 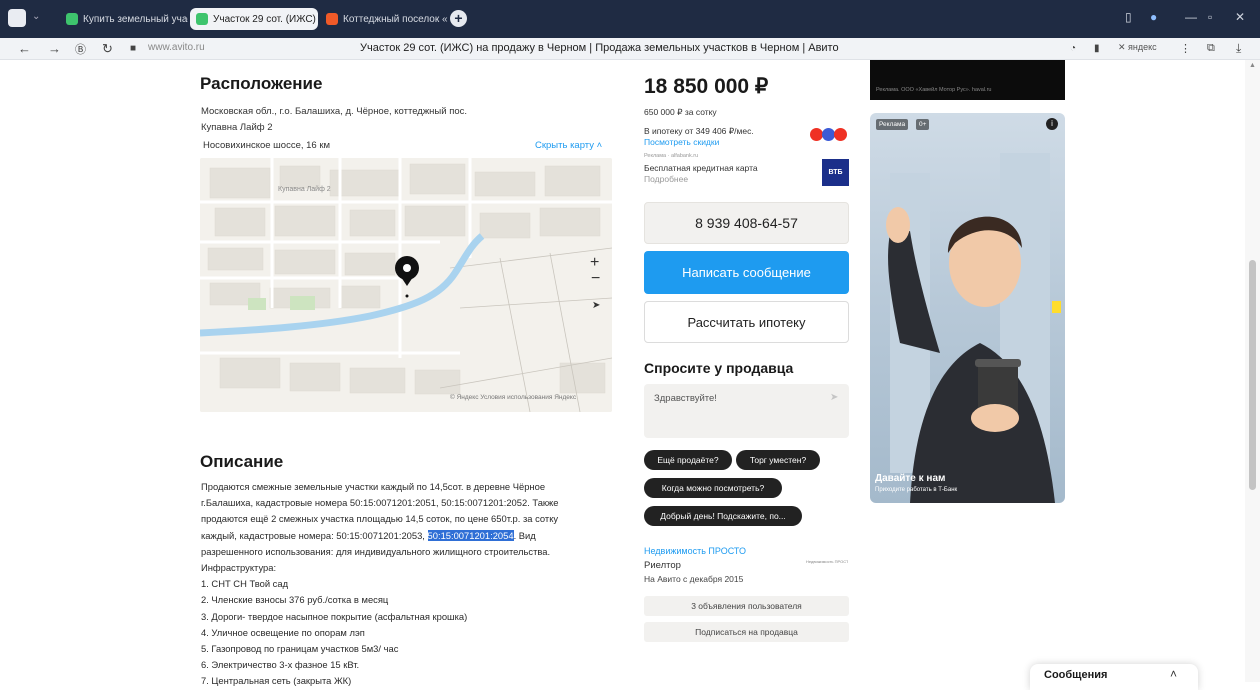 What do you see at coordinates (458, 18) in the screenshot?
I see `new-tab-icon: +` at bounding box center [458, 18].